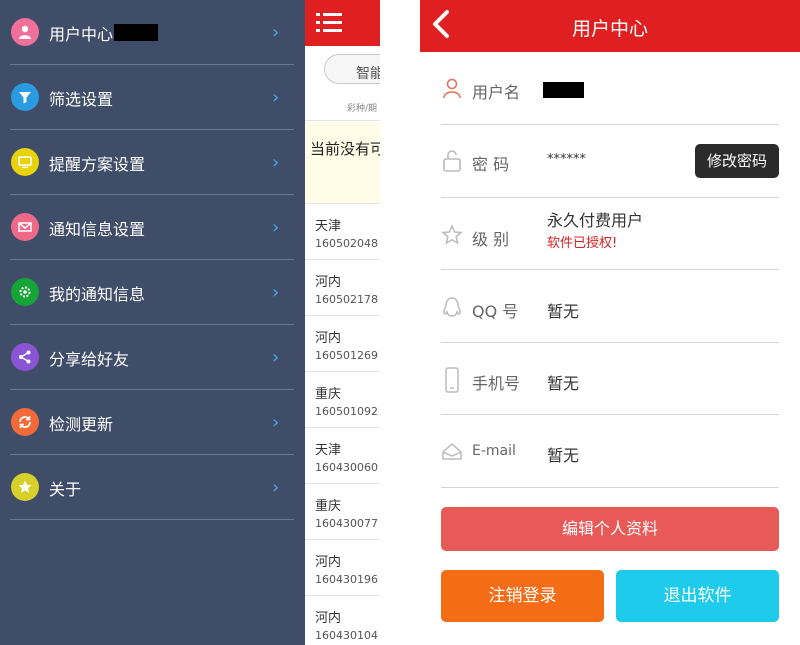  What do you see at coordinates (152, 97) in the screenshot?
I see `menu-item-filter-settings: 筛选设置 ›` at bounding box center [152, 97].